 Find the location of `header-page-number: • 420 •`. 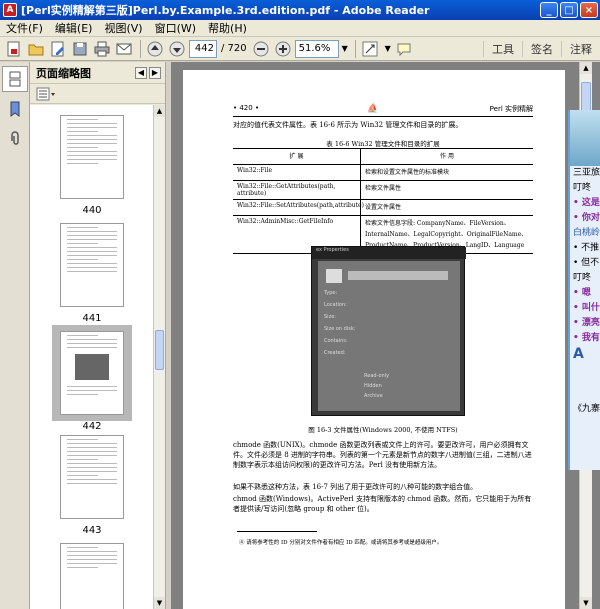

header-page-number: • 420 • is located at coordinates (246, 108).